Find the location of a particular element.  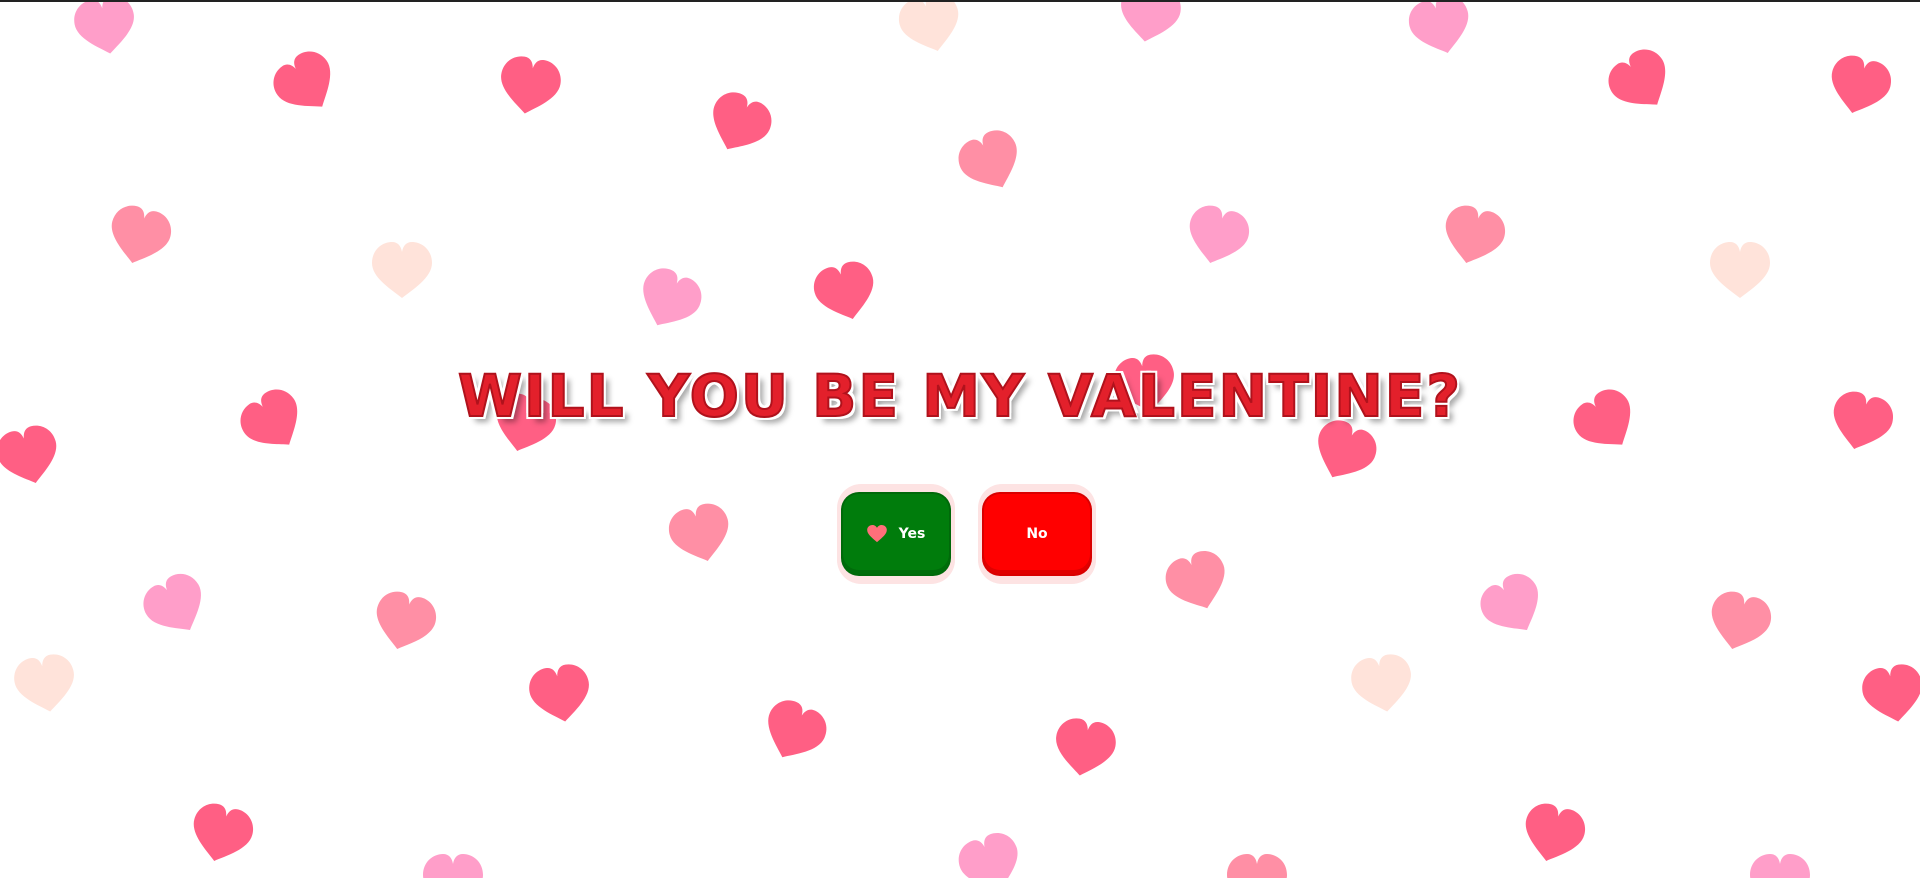

no-button-frame: No is located at coordinates (1037, 534).